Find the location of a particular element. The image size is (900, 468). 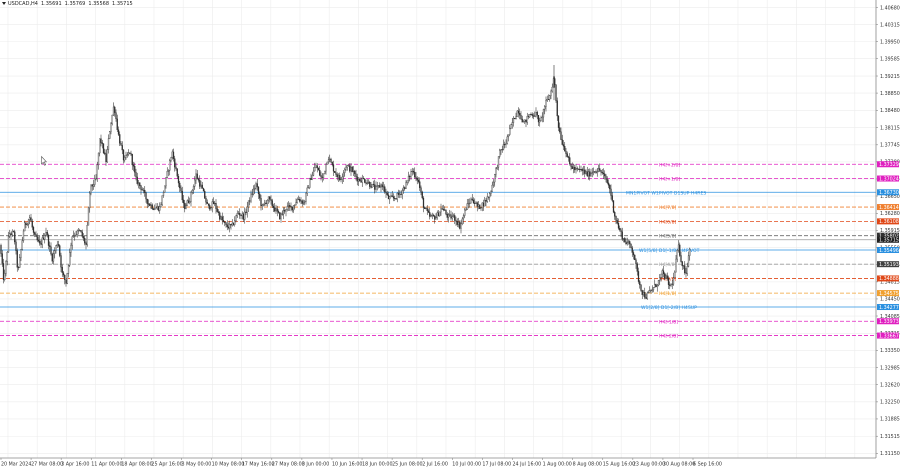

time-tick-label: 18 Apr 08:00 is located at coordinates (136, 465).